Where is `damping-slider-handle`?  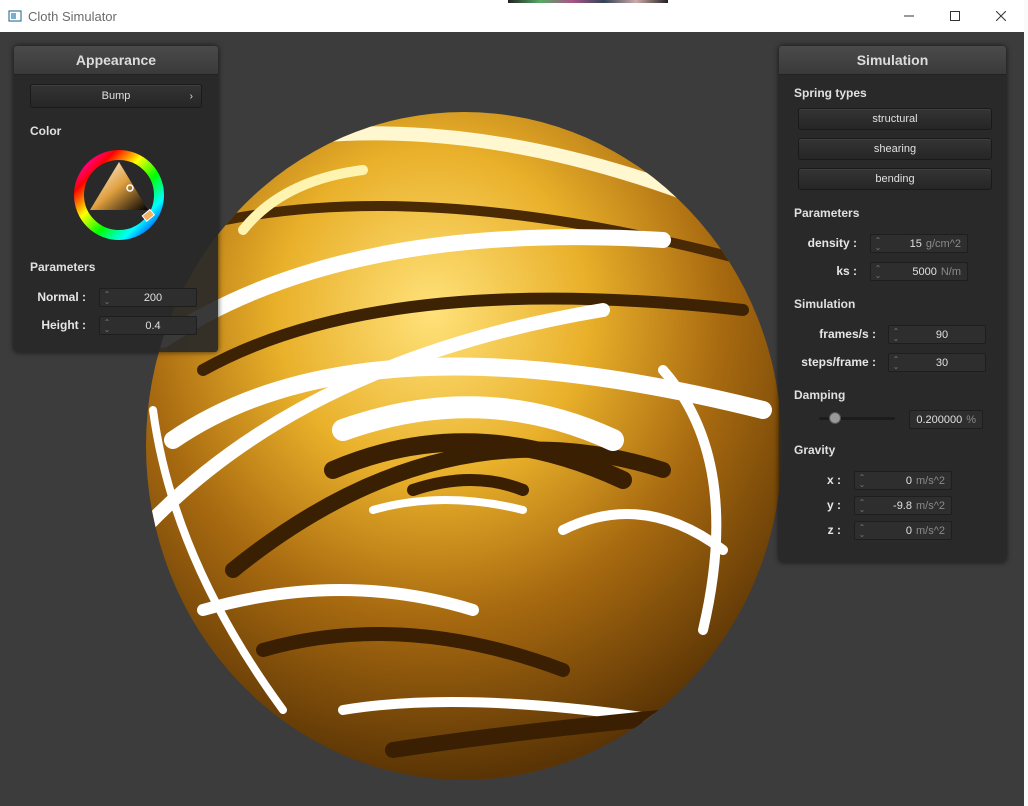 damping-slider-handle is located at coordinates (835, 418).